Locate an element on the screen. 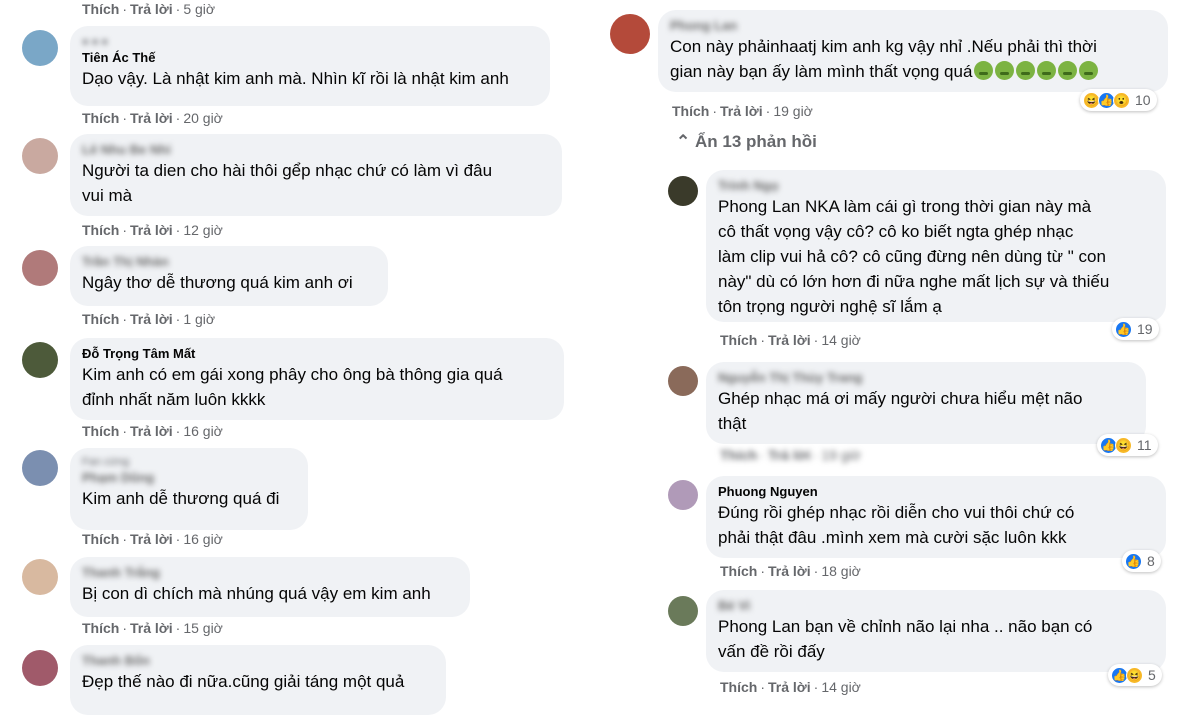 The width and height of the screenshot is (1200, 715). comment-author: Trinh Ngọ is located at coordinates (936, 185).